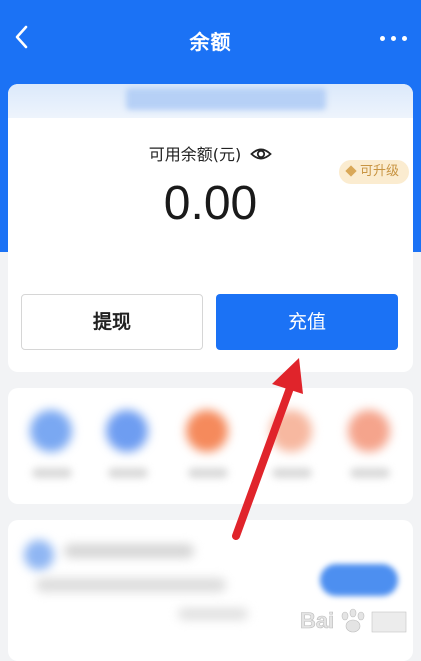 The height and width of the screenshot is (661, 421). What do you see at coordinates (351, 170) in the screenshot?
I see `diamond-icon` at bounding box center [351, 170].